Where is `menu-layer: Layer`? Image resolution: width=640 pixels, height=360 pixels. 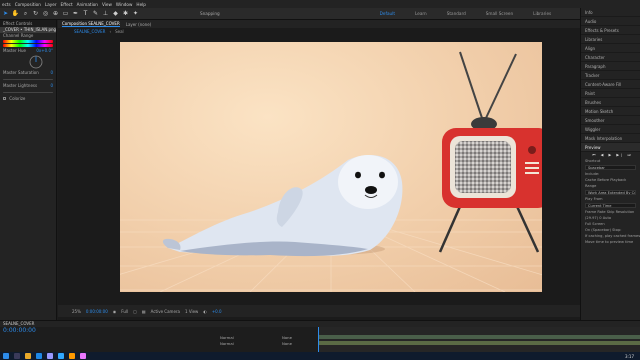 menu-layer: Layer is located at coordinates (51, 4).